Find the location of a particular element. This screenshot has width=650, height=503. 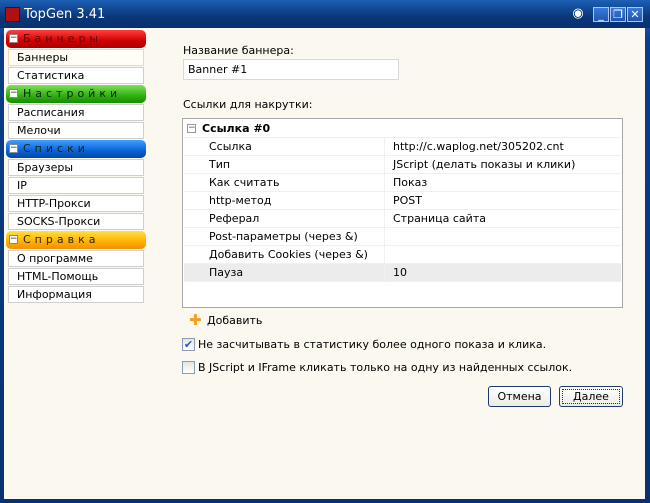

links-label: Ссылки для накрутки: is located at coordinates (248, 104).